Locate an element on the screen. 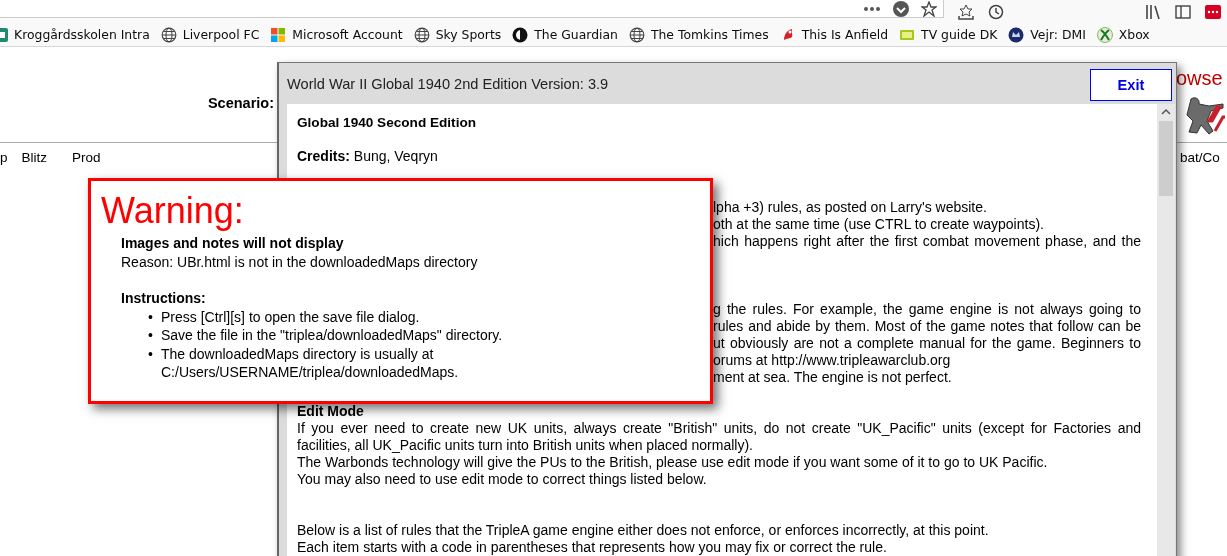 The image size is (1227, 556). bookmark-link: Microsoft Account is located at coordinates (336, 34).